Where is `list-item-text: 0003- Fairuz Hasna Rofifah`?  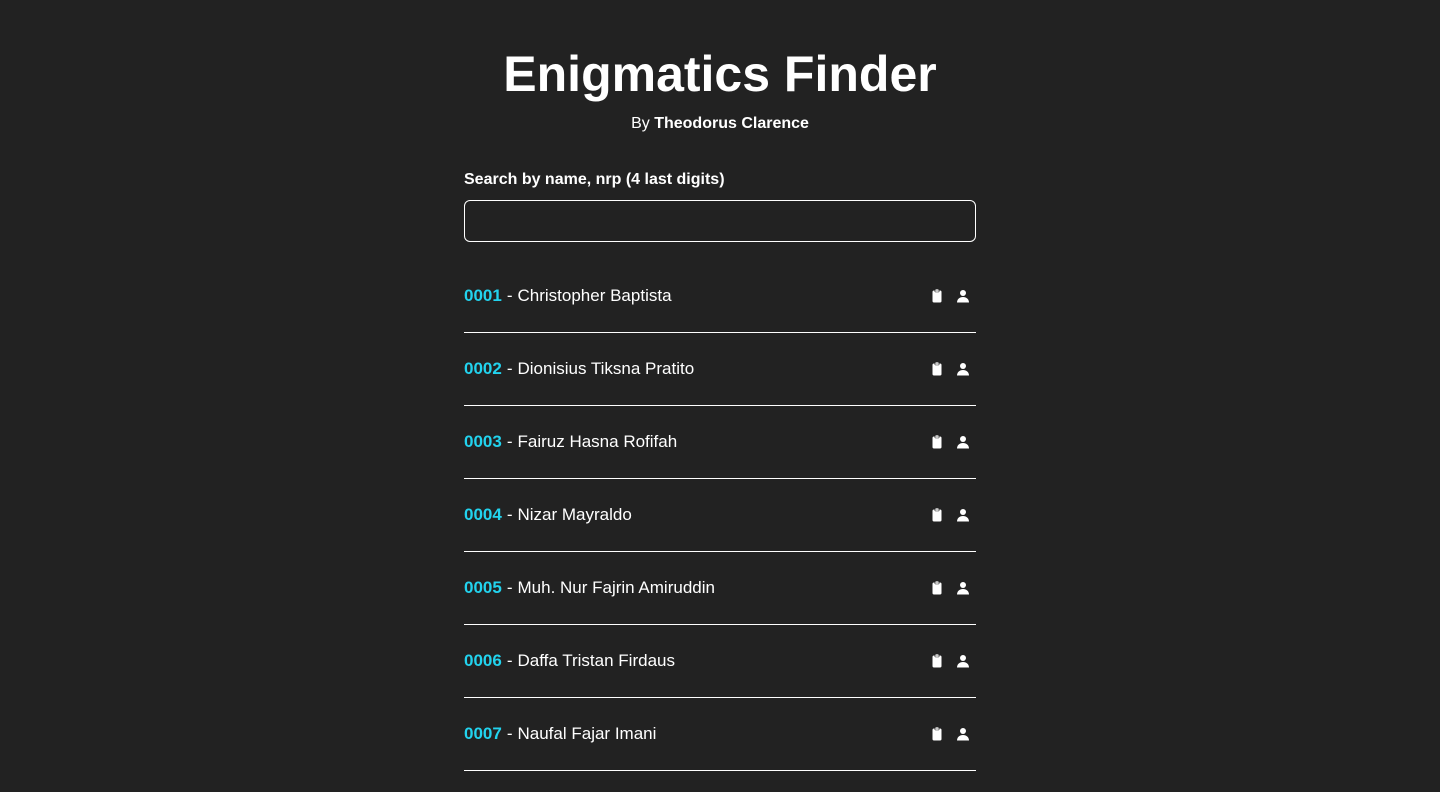
list-item-text: 0003- Fairuz Hasna Rofifah is located at coordinates (571, 441).